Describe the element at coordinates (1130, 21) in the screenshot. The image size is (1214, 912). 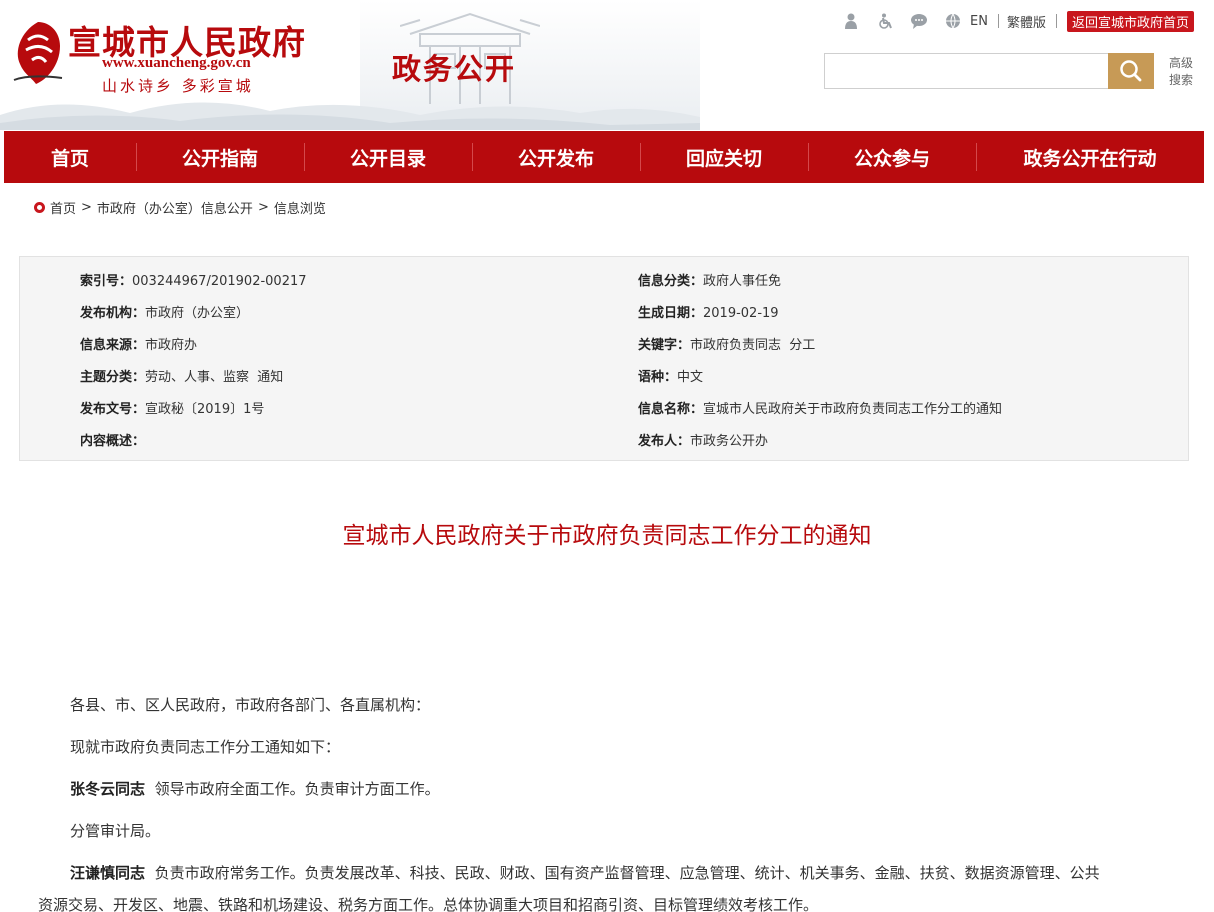
I see `return-home-button: 返回宣城市政府首页` at that location.